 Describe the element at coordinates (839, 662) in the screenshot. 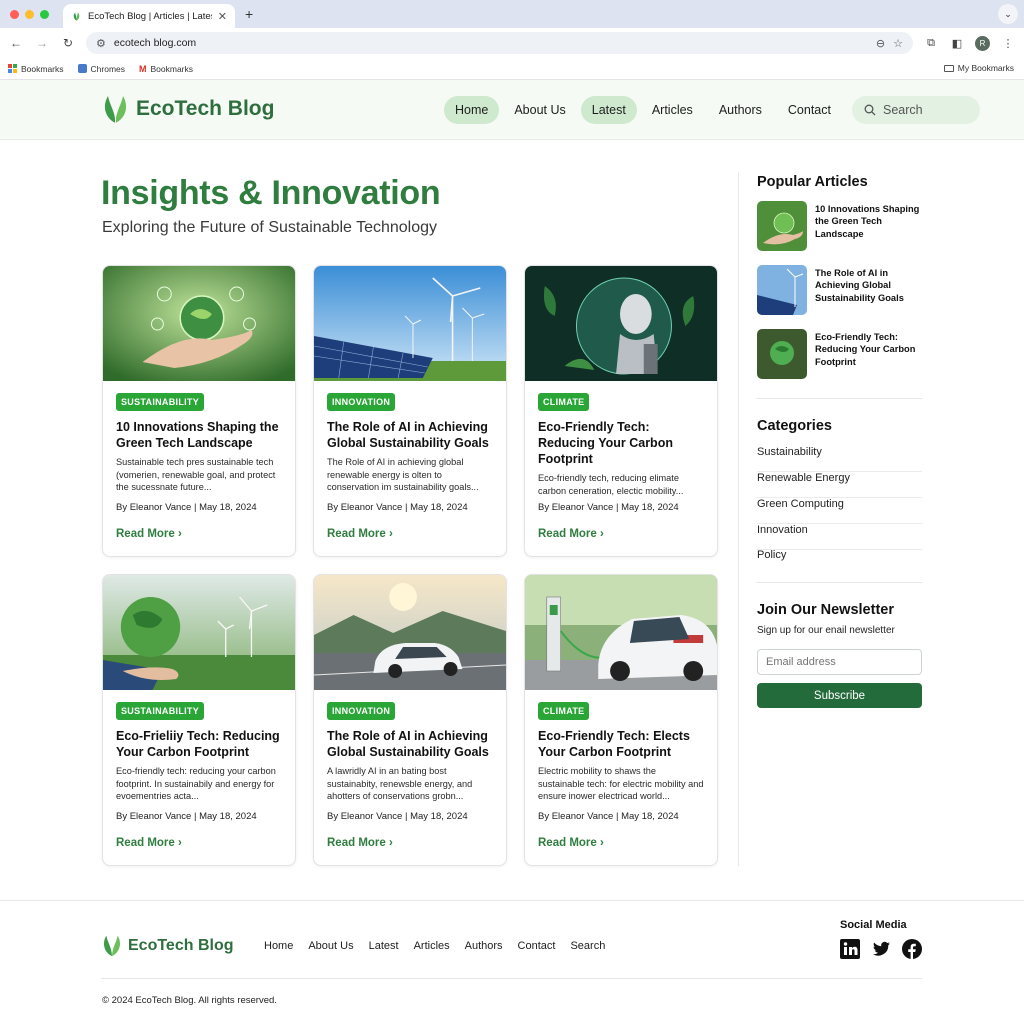

I see `email-field` at that location.